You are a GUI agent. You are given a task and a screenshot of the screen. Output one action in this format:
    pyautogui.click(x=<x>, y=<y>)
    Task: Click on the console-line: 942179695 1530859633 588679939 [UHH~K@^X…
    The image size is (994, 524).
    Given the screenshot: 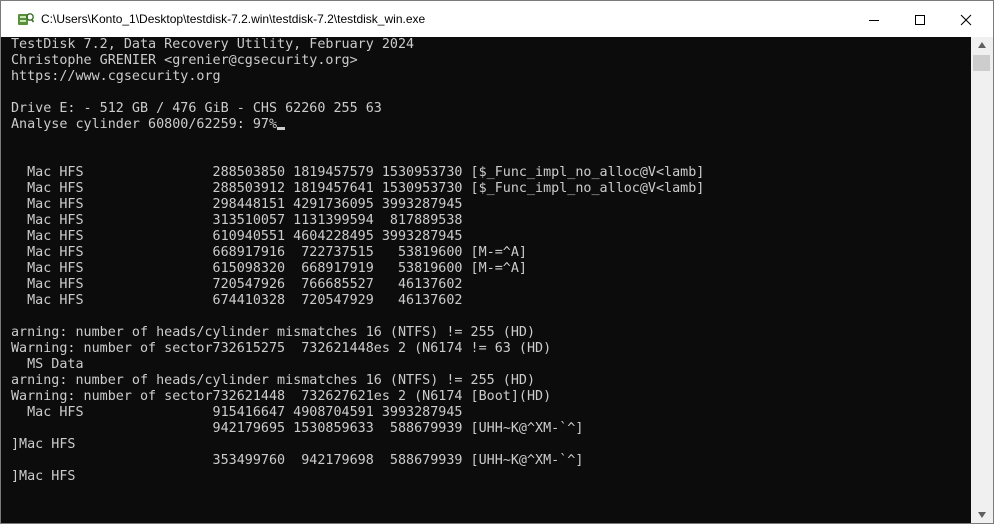 What is the action you would take?
    pyautogui.click(x=297, y=428)
    